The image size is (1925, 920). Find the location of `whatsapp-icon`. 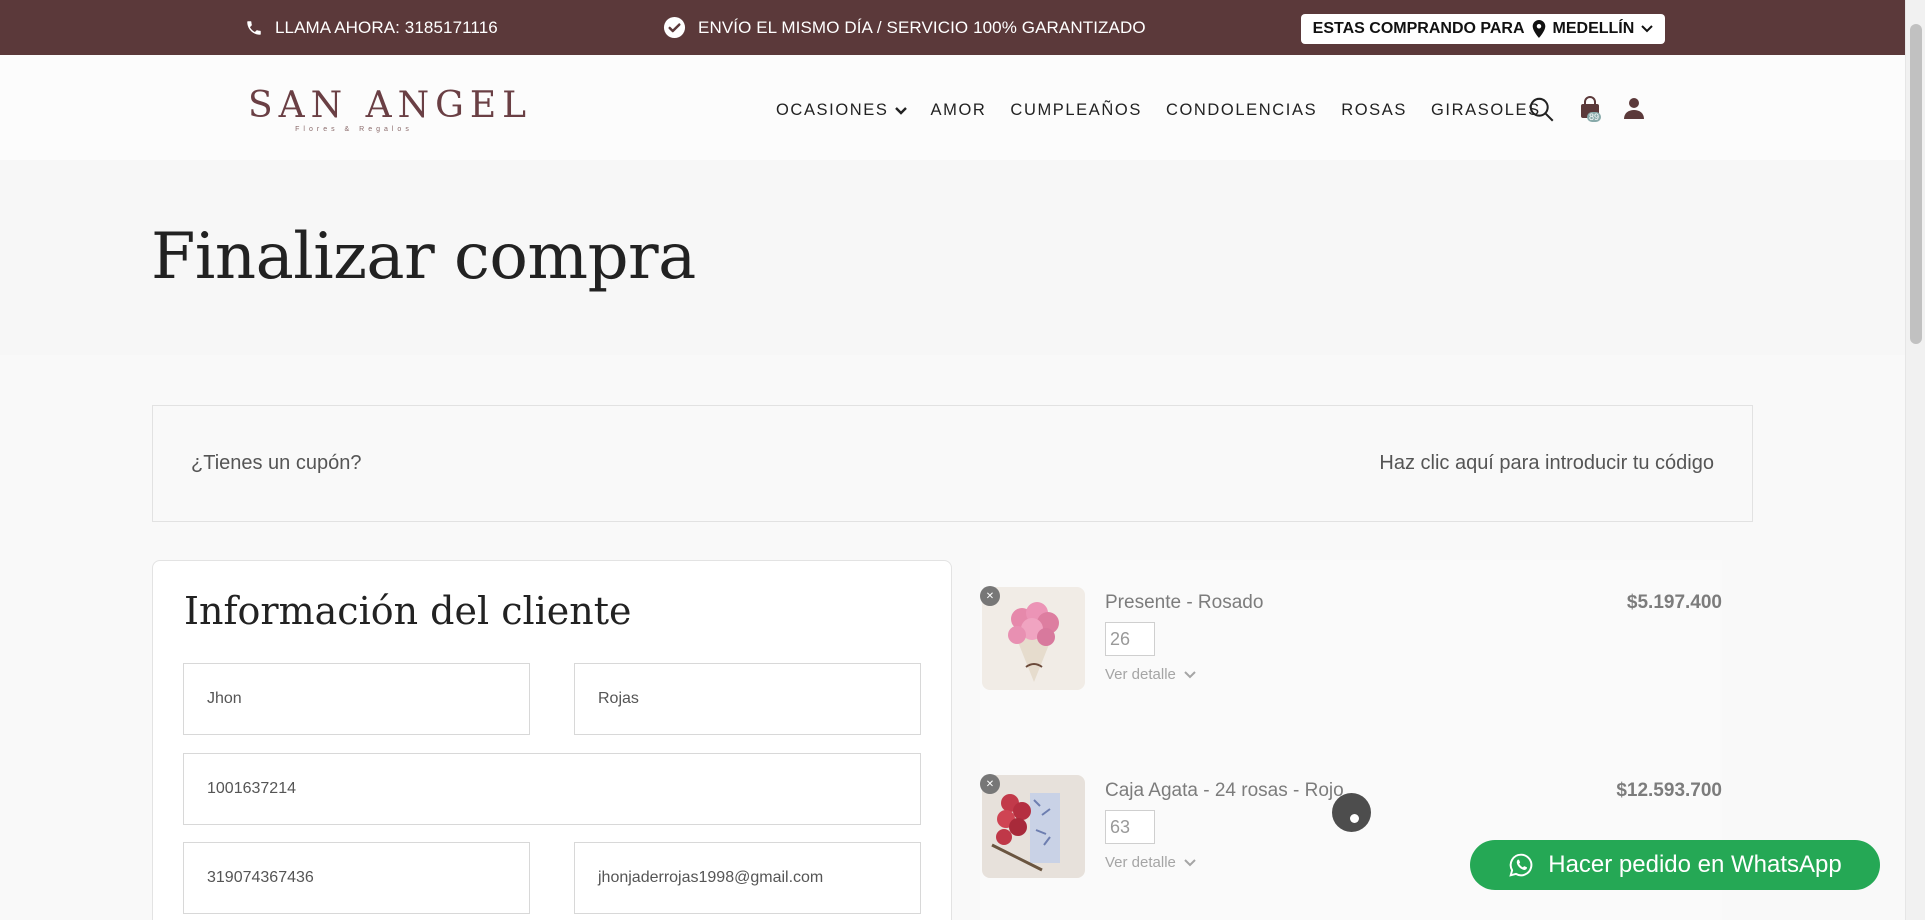

whatsapp-icon is located at coordinates (1521, 865).